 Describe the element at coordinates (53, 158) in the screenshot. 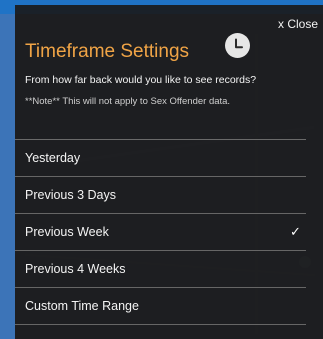

I see `option-label: Yesterday` at that location.